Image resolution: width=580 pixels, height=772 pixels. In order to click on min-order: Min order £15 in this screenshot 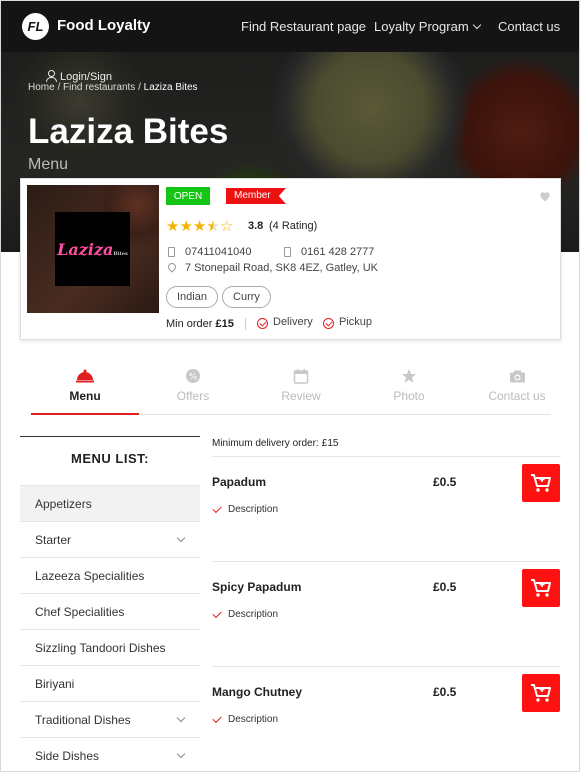, I will do `click(200, 324)`.